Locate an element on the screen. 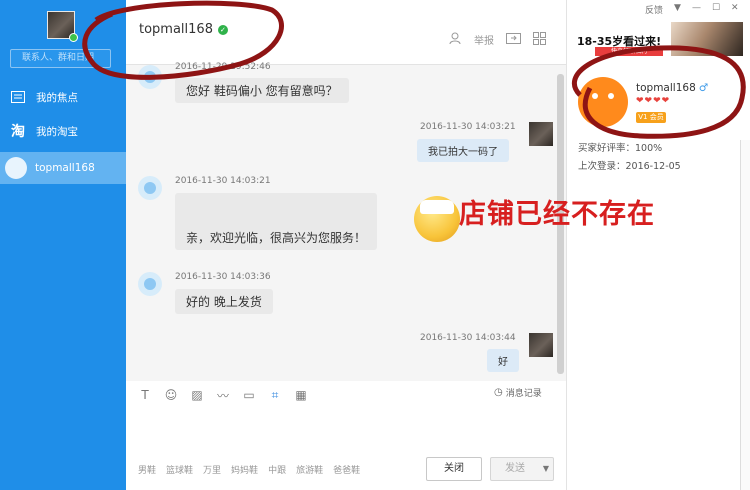 The image size is (750, 490). sidebar-item-topmall168: topmall168 is located at coordinates (63, 168).